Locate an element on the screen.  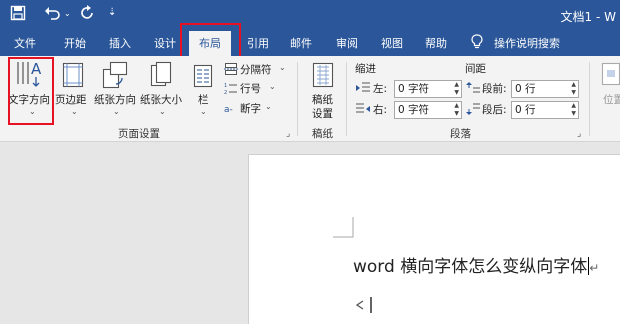
margins-label: 页边距 is located at coordinates (71, 100).